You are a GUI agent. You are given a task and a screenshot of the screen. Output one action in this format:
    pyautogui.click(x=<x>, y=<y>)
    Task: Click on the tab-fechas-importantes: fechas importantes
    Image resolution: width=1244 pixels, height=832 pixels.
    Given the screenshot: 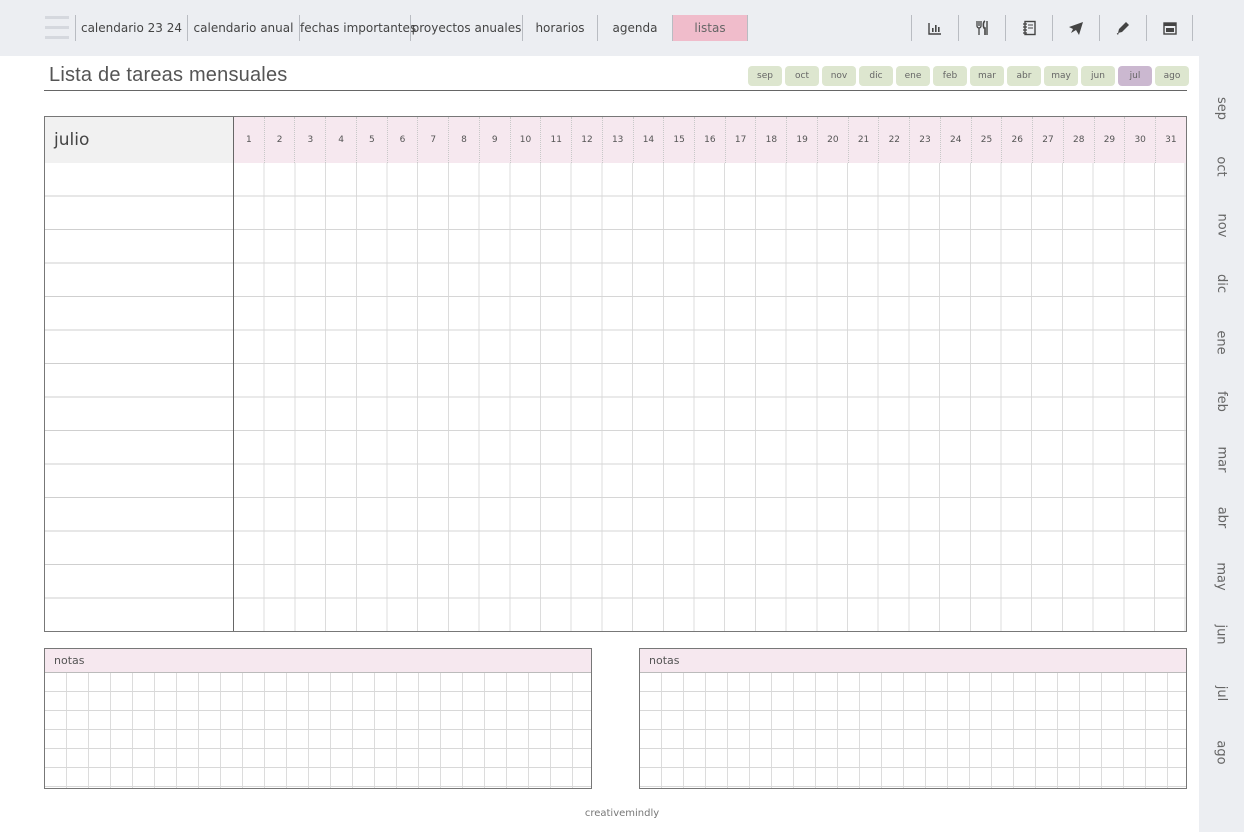 What is the action you would take?
    pyautogui.click(x=357, y=28)
    